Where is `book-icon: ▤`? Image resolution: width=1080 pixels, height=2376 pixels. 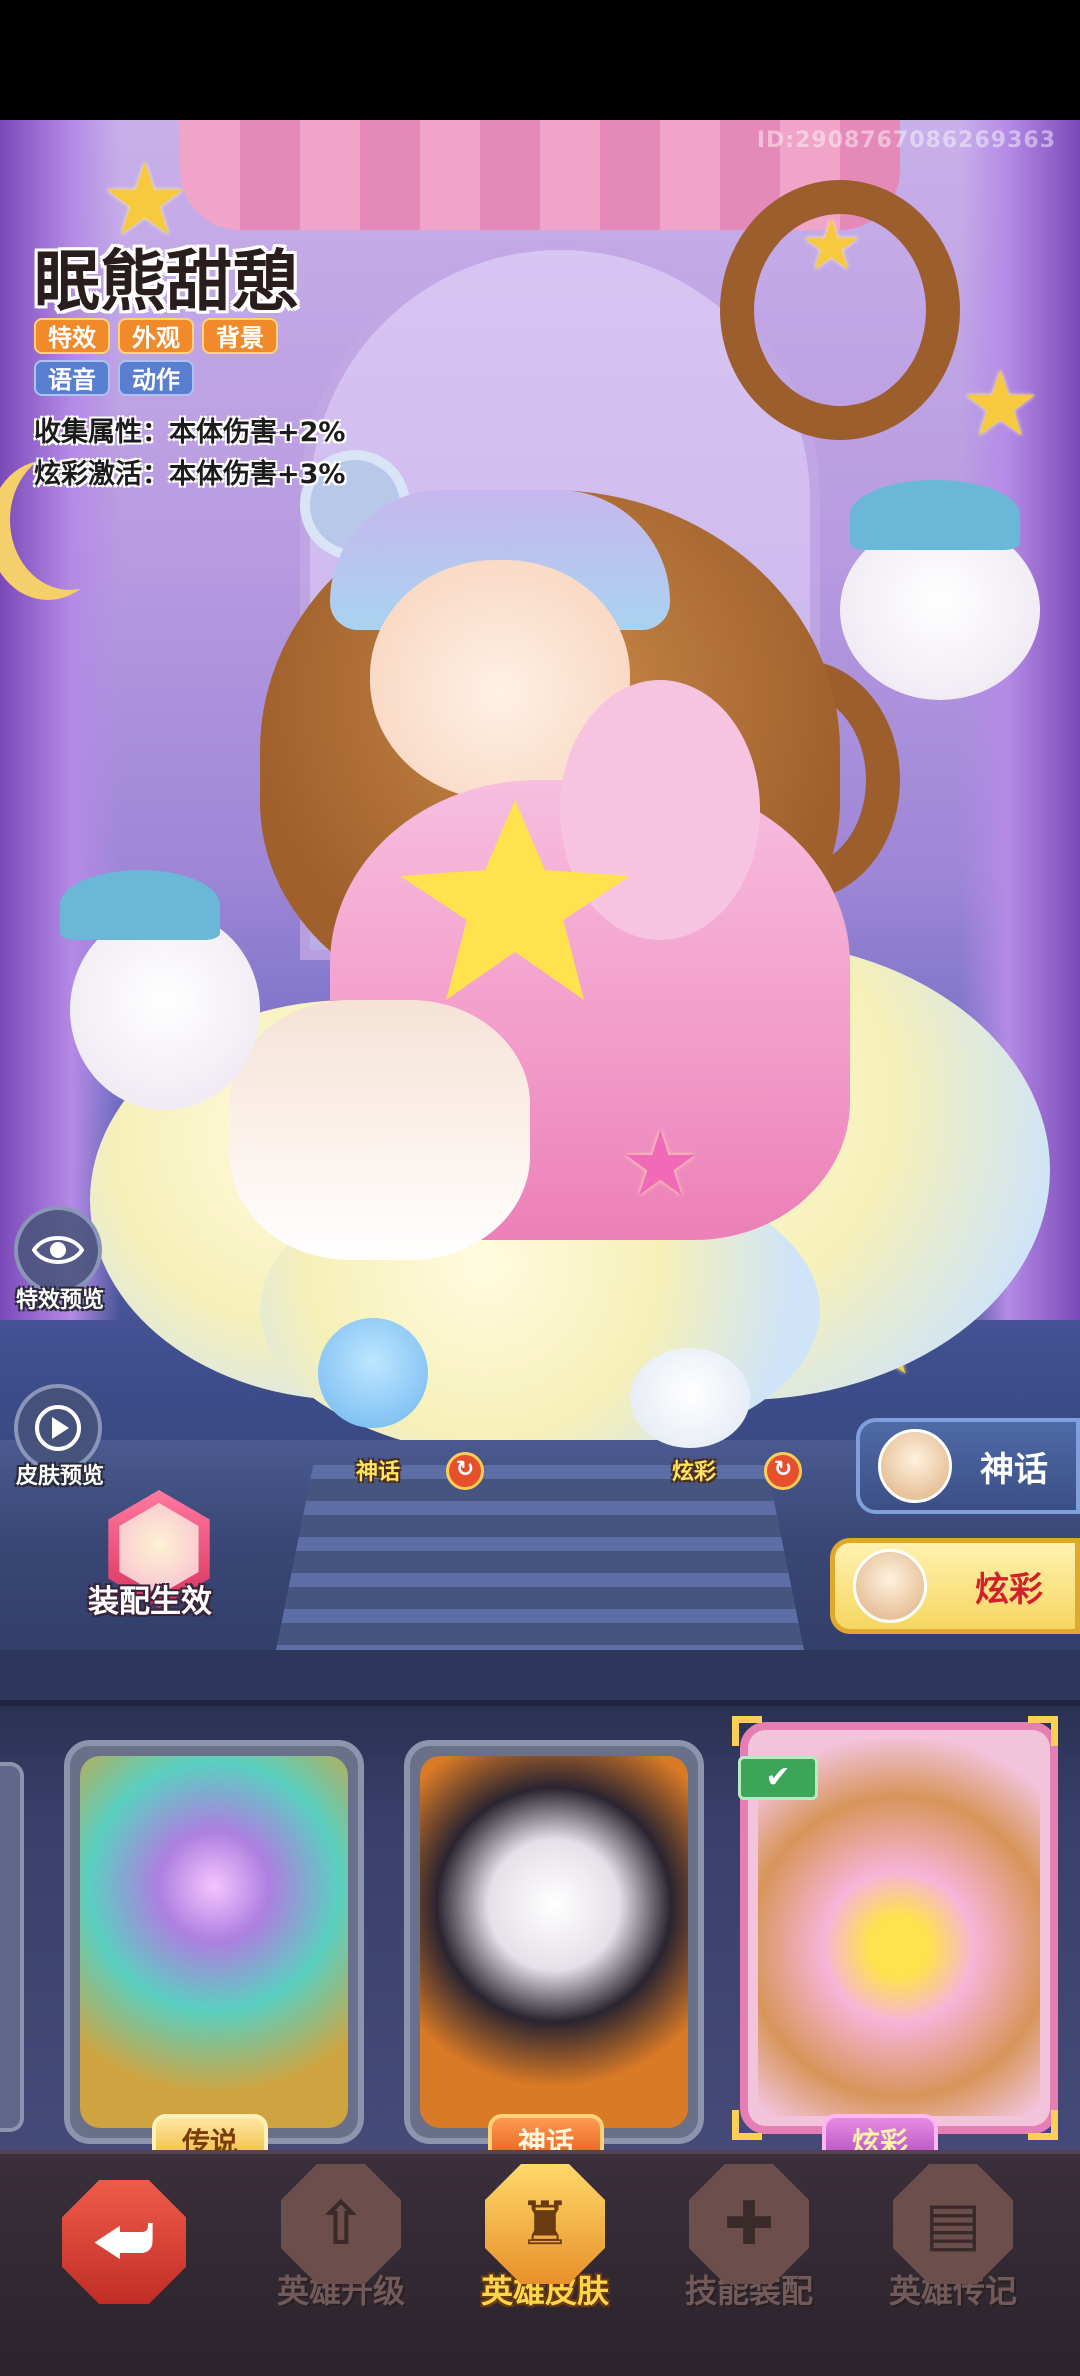
book-icon: ▤ is located at coordinates (953, 2224).